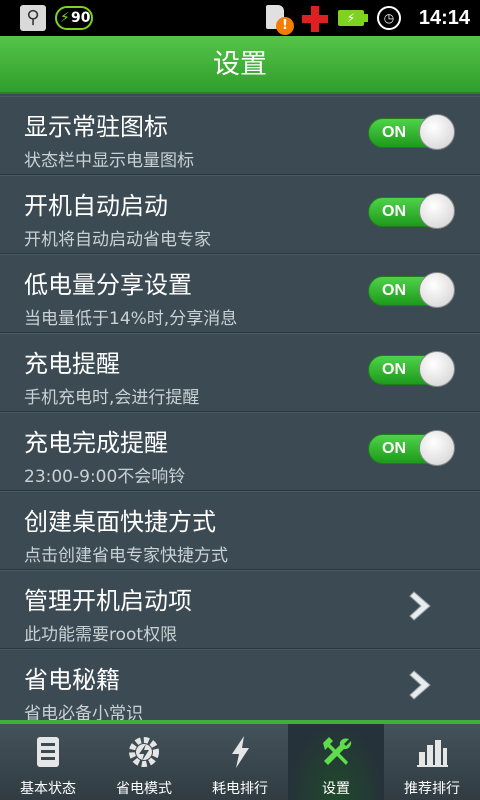  I want to click on battery-percent-badge: ⚡ 90, so click(74, 18).